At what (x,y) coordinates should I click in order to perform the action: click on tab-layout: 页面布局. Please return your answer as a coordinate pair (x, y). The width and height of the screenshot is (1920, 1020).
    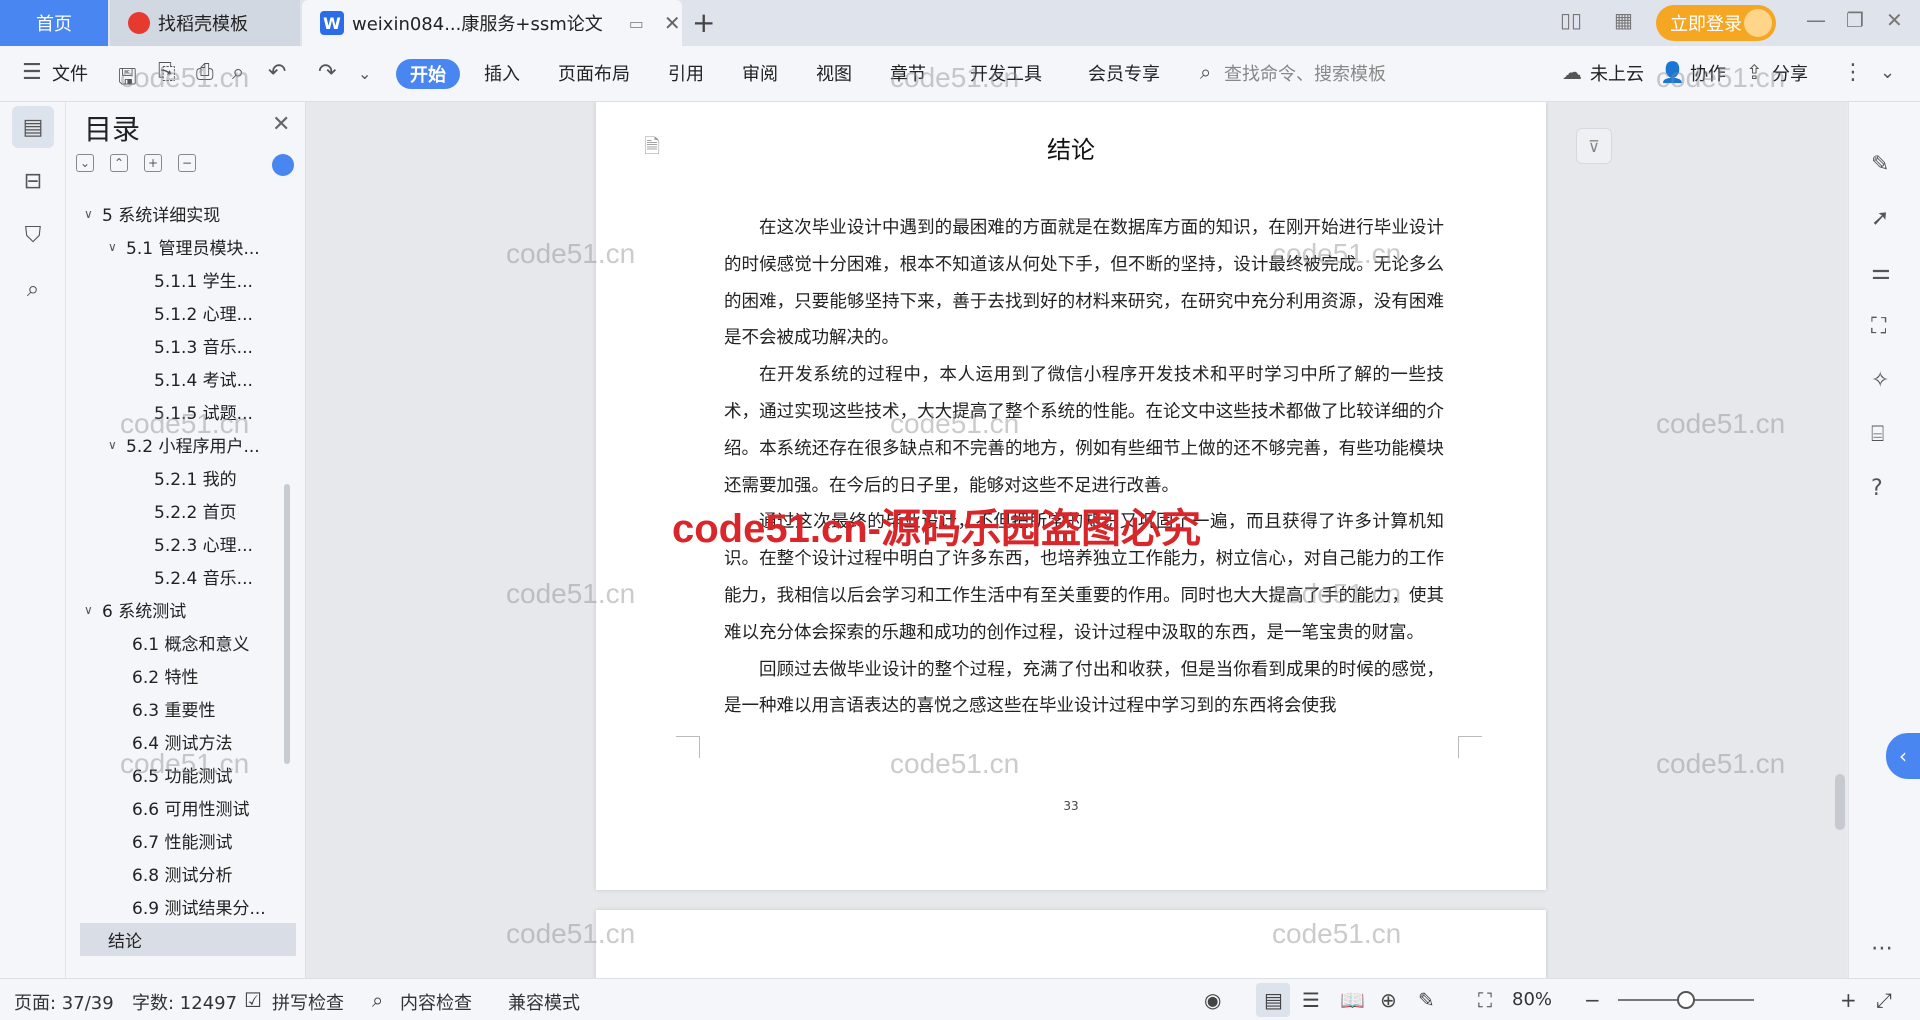
    Looking at the image, I should click on (594, 73).